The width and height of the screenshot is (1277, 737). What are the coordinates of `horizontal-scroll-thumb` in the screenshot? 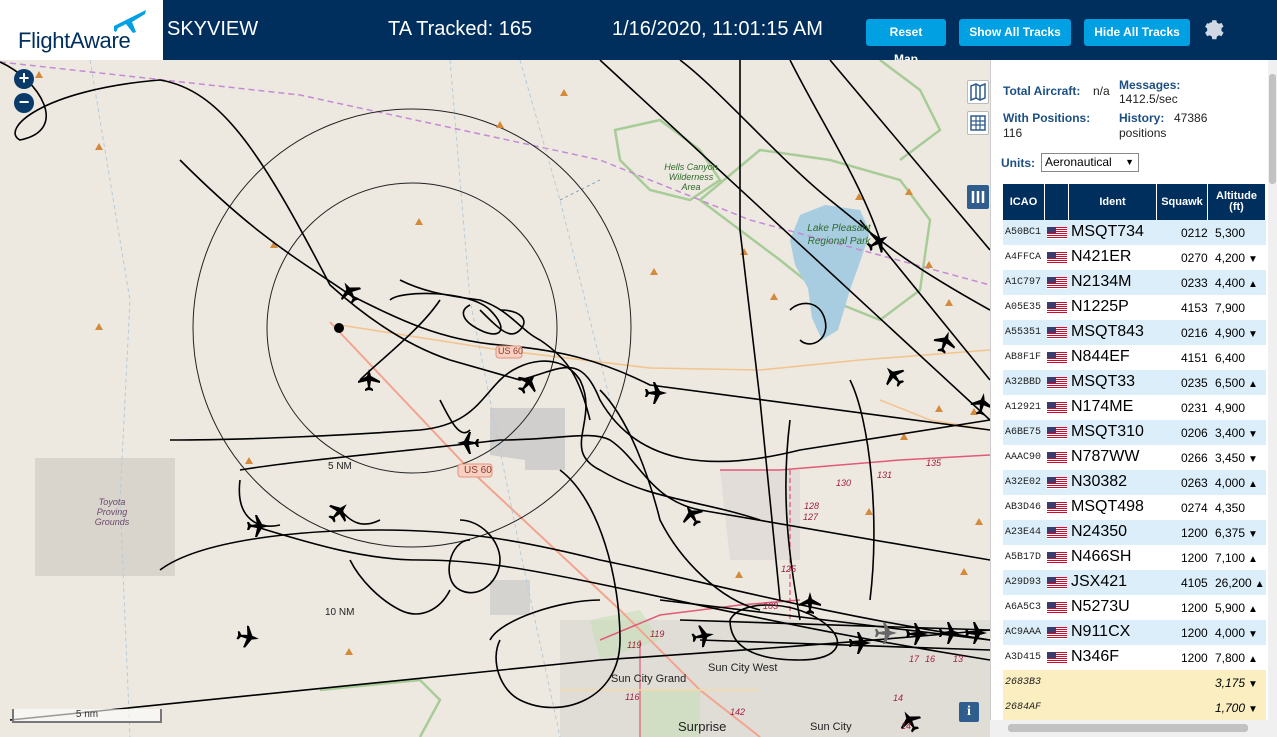 It's located at (1128, 728).